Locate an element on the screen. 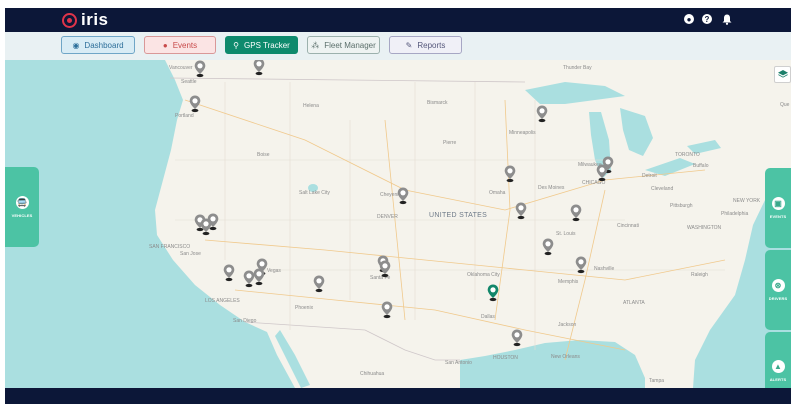  top-icons: ● ? is located at coordinates (708, 19).